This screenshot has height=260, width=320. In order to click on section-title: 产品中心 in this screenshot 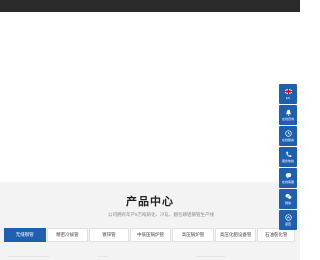, I will do `click(150, 202)`.